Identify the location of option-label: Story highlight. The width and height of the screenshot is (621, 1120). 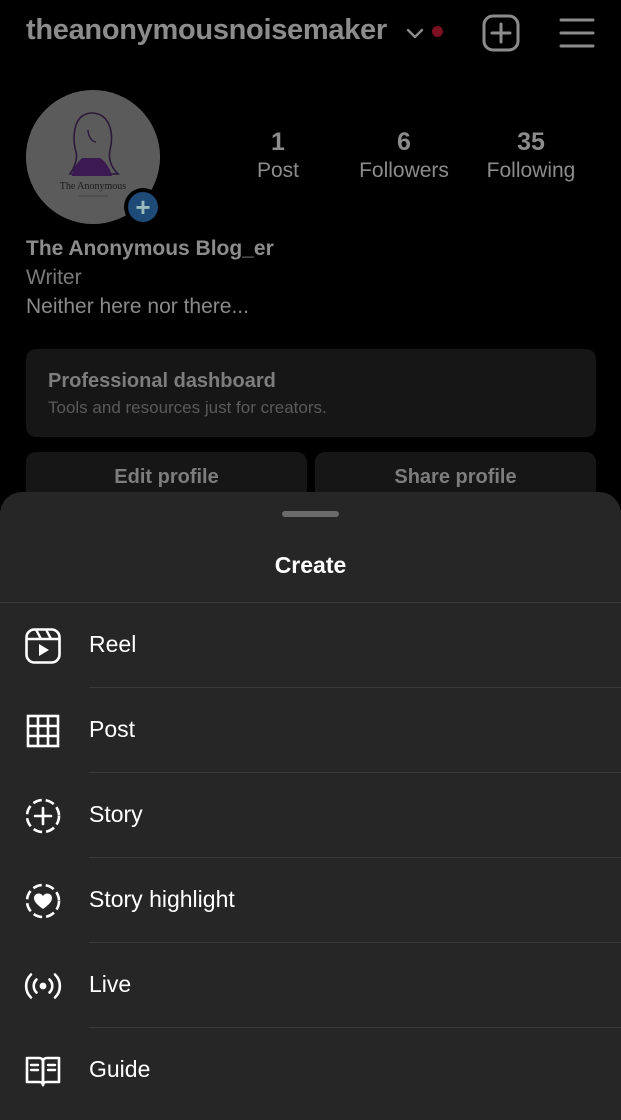
(162, 899).